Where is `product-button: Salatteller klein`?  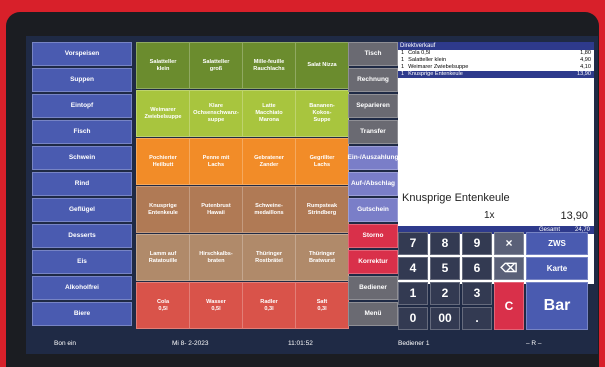
product-button: Salatteller klein is located at coordinates (163, 65).